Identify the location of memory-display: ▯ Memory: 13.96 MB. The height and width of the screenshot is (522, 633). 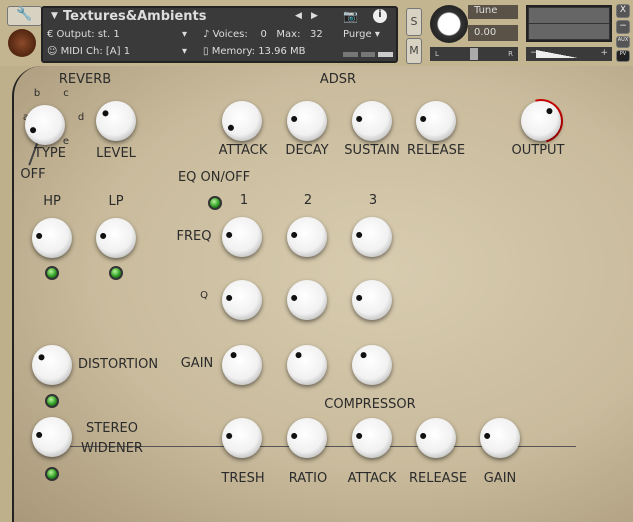
(254, 51).